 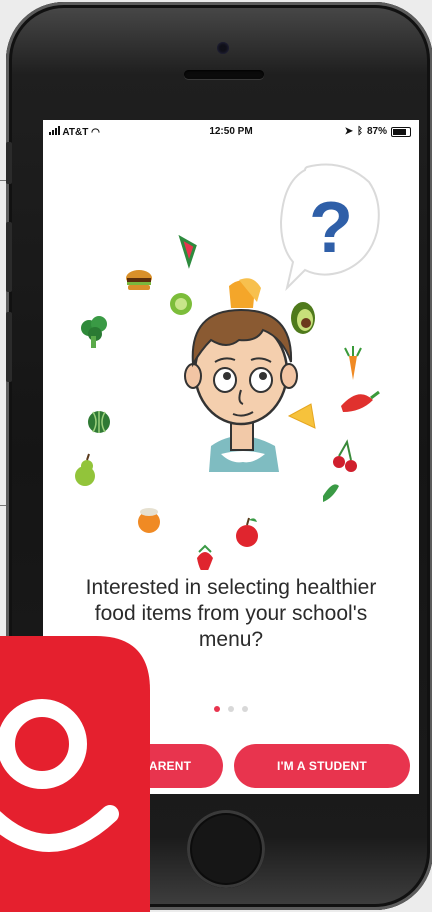 I want to click on carrot-icon, so click(x=353, y=363).